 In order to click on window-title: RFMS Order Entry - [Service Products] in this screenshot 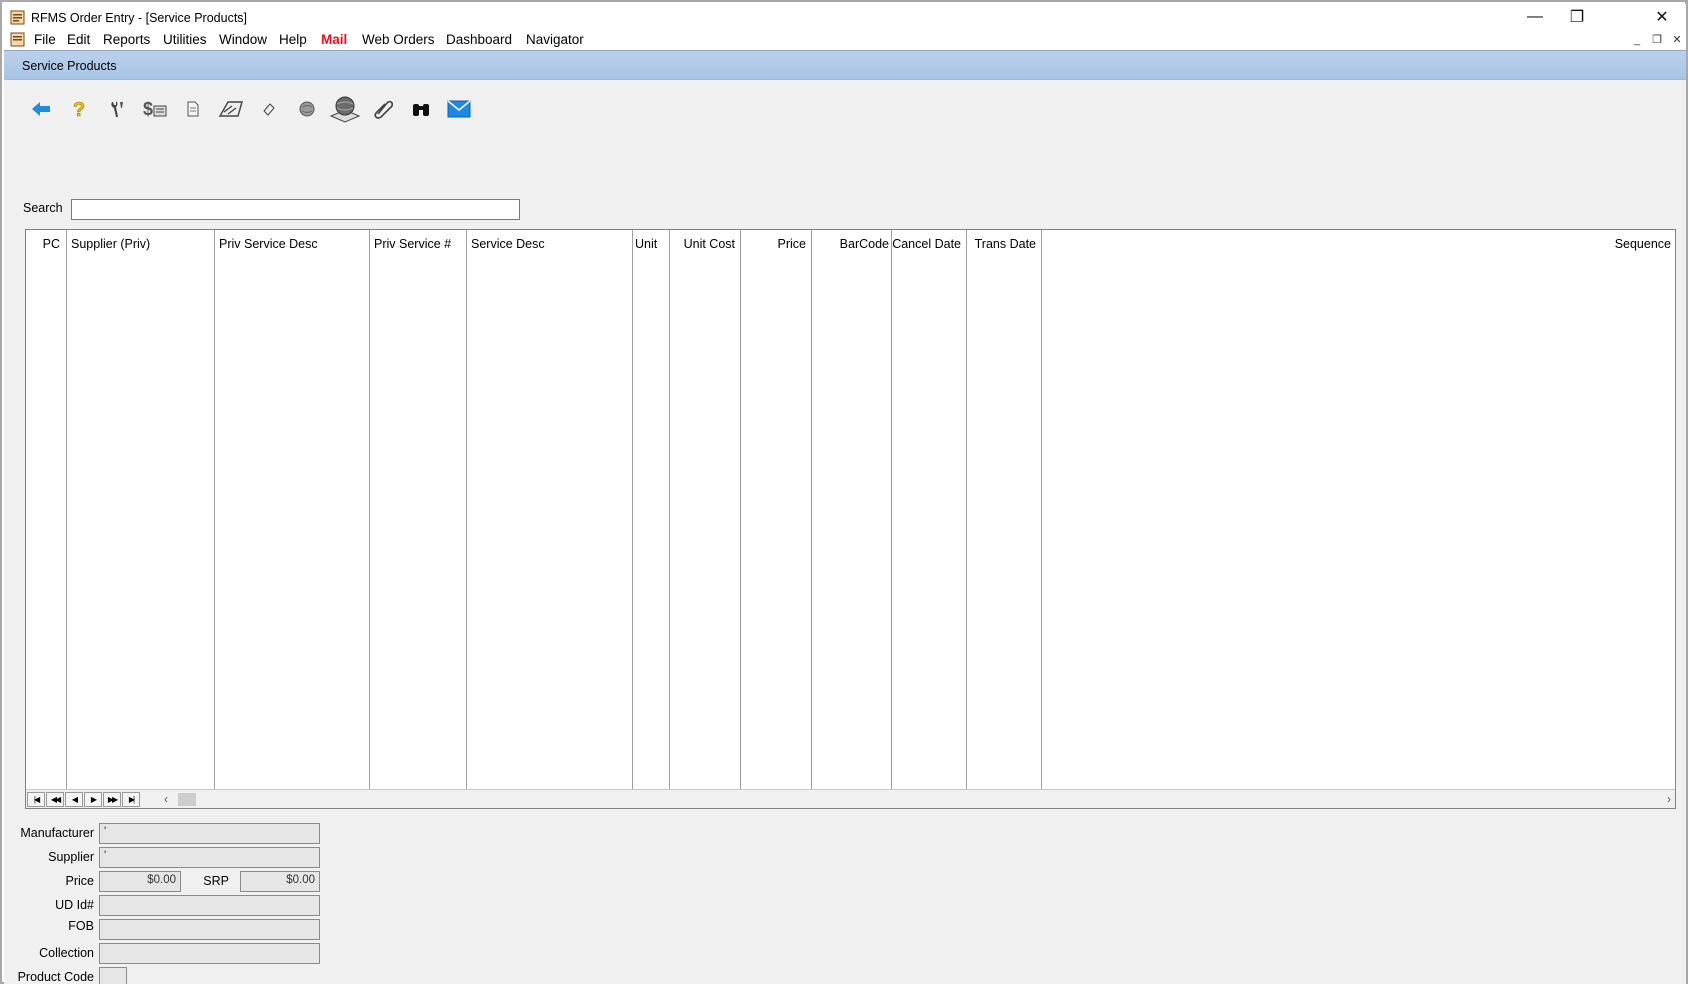, I will do `click(139, 18)`.